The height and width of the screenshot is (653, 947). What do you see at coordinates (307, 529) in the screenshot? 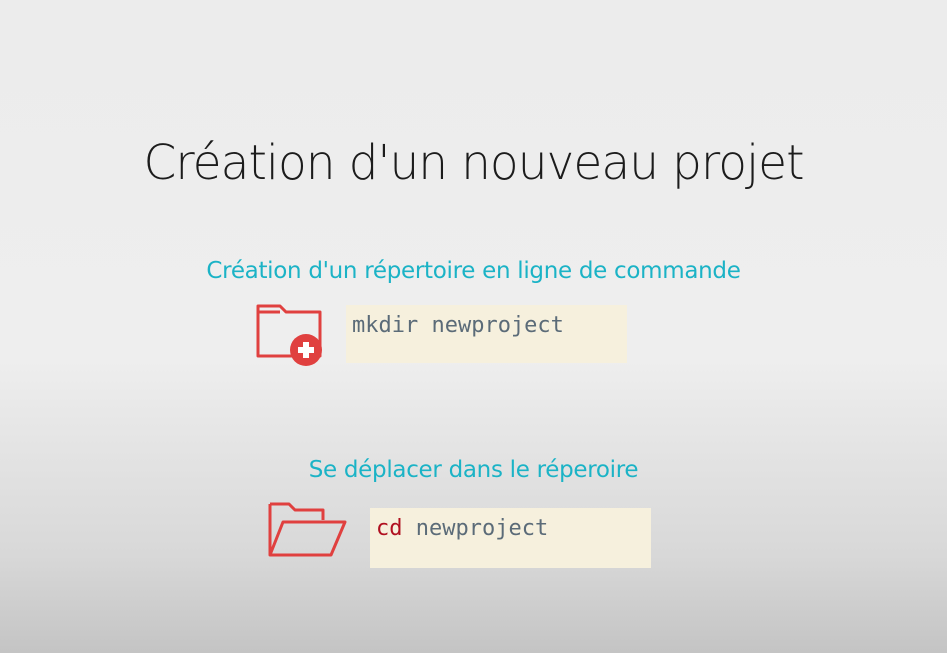
I see `folder-open-icon` at bounding box center [307, 529].